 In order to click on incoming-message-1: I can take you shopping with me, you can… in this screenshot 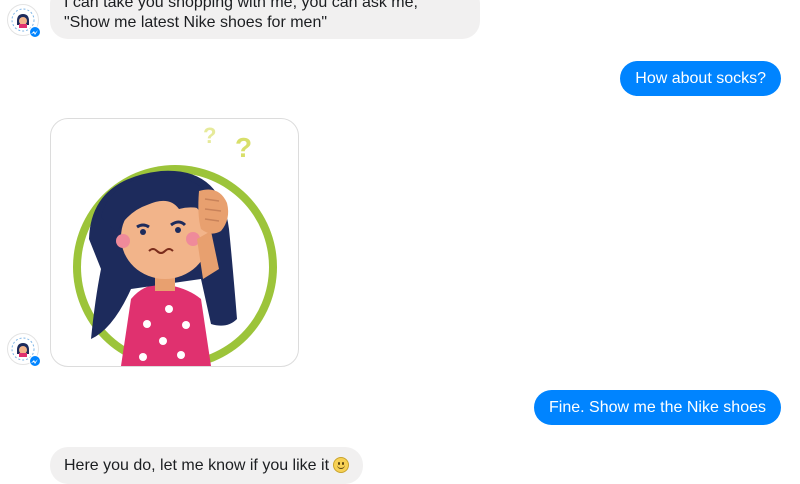, I will do `click(265, 19)`.